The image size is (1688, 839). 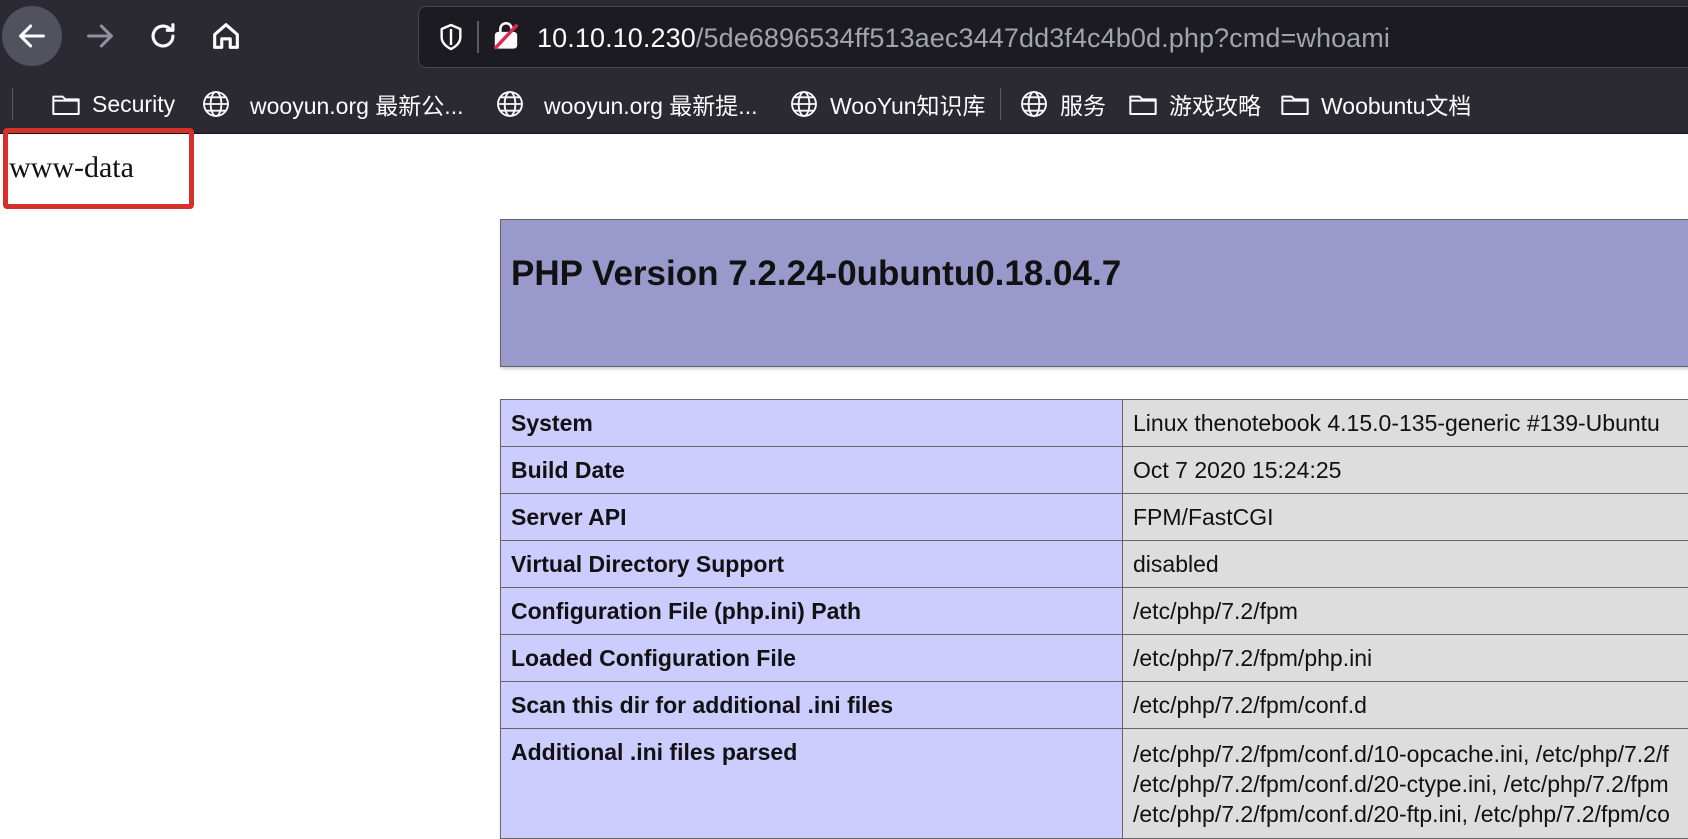 I want to click on row-value: /etc/php/7.2/fpm/php.ini, so click(x=1405, y=658).